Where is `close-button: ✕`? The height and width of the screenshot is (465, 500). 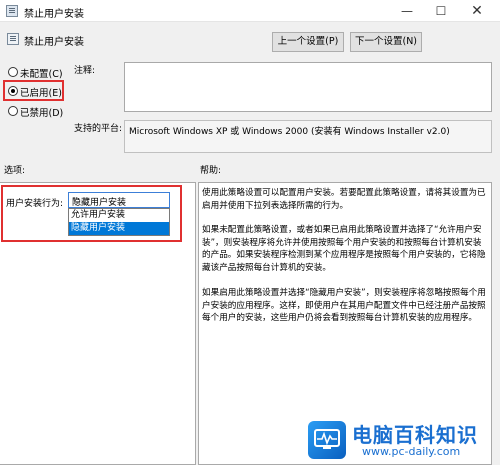
close-button: ✕ is located at coordinates (477, 11).